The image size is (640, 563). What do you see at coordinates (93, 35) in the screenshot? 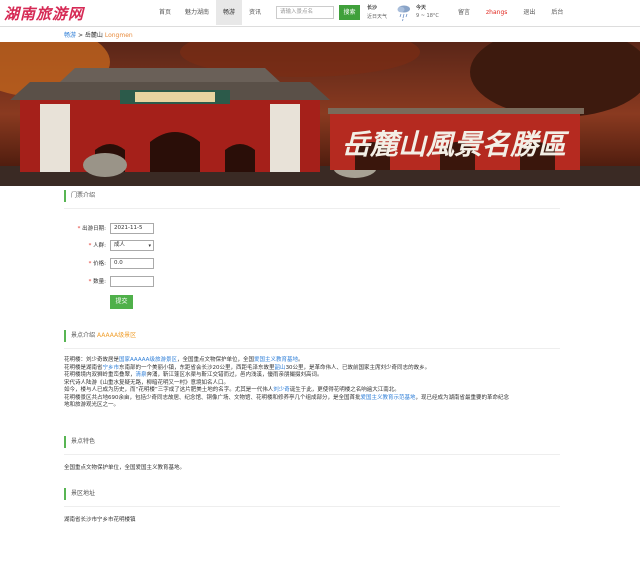
I see `breadcrumb-current: 岳麓山` at bounding box center [93, 35].